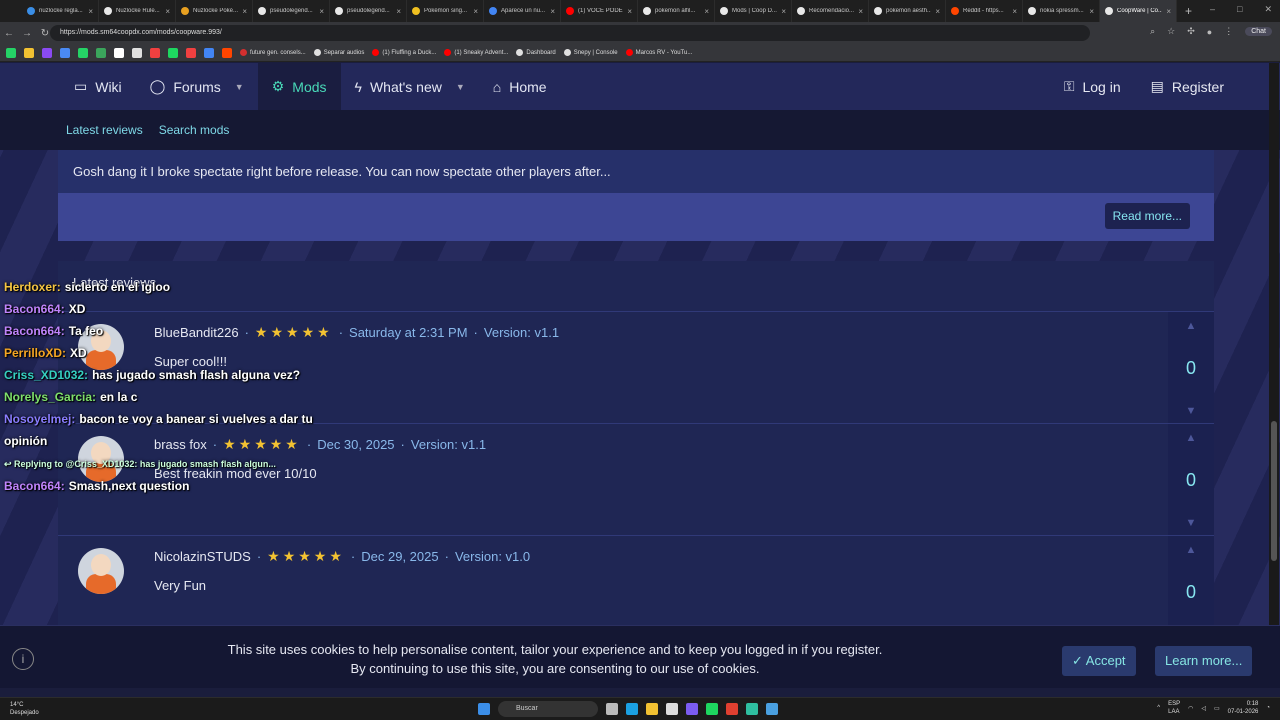 This screenshot has height=720, width=1280. Describe the element at coordinates (1152, 31) in the screenshot. I see `zoom-icon: ⌕` at that location.